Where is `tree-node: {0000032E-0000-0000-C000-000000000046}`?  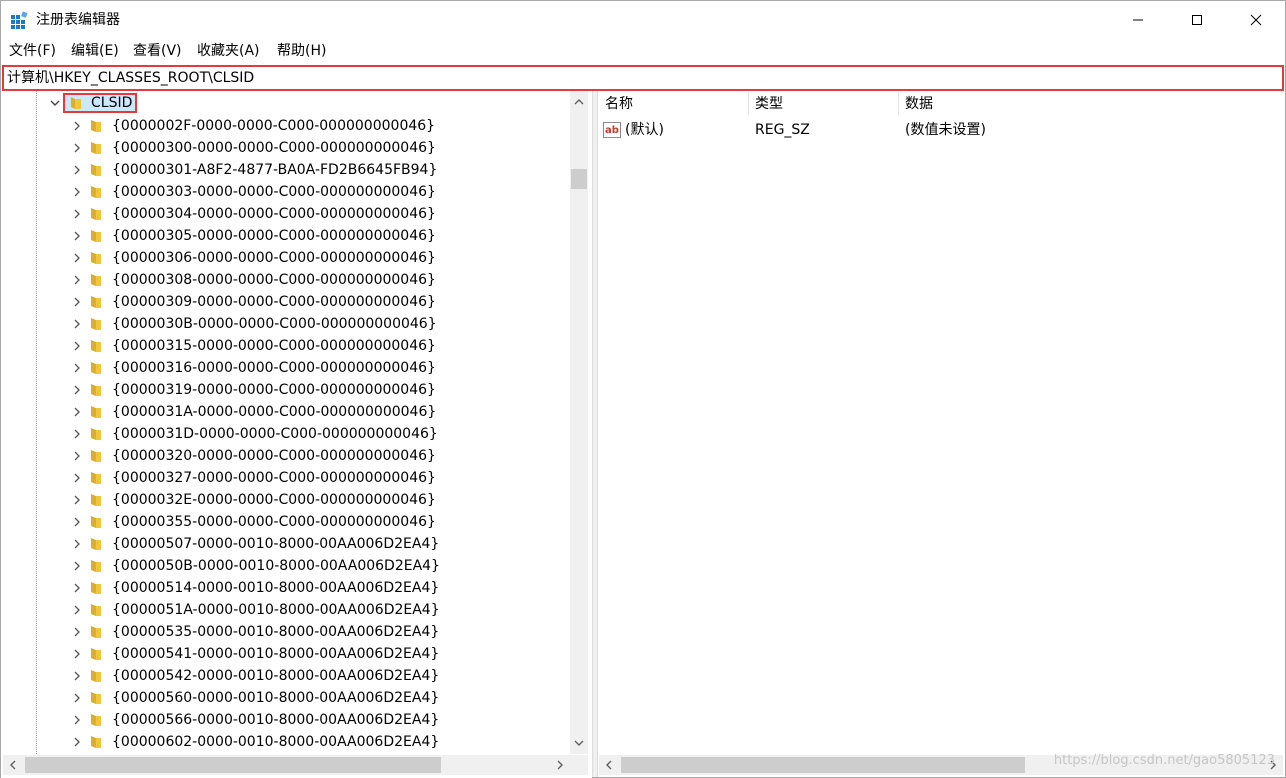 tree-node: {0000032E-0000-0000-C000-000000000046} is located at coordinates (286, 500).